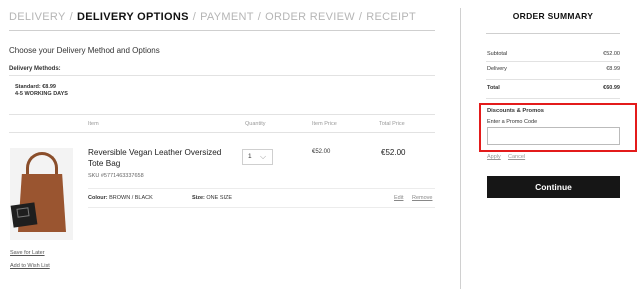 This screenshot has width=640, height=289. I want to click on summary-total: Total €60.99, so click(553, 88).